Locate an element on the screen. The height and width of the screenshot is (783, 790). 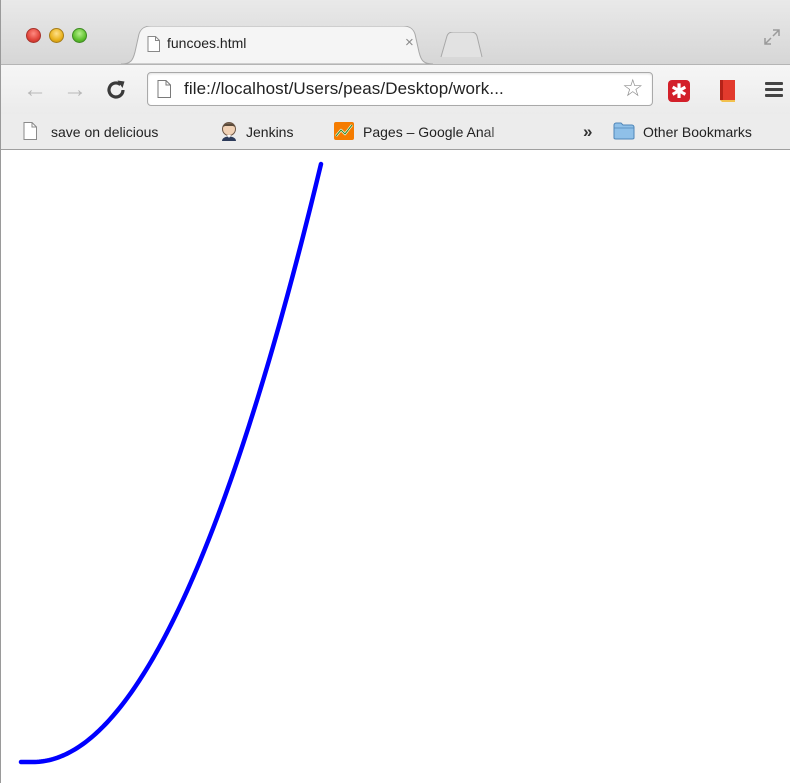
tab-title: funcoes.html is located at coordinates (207, 43).